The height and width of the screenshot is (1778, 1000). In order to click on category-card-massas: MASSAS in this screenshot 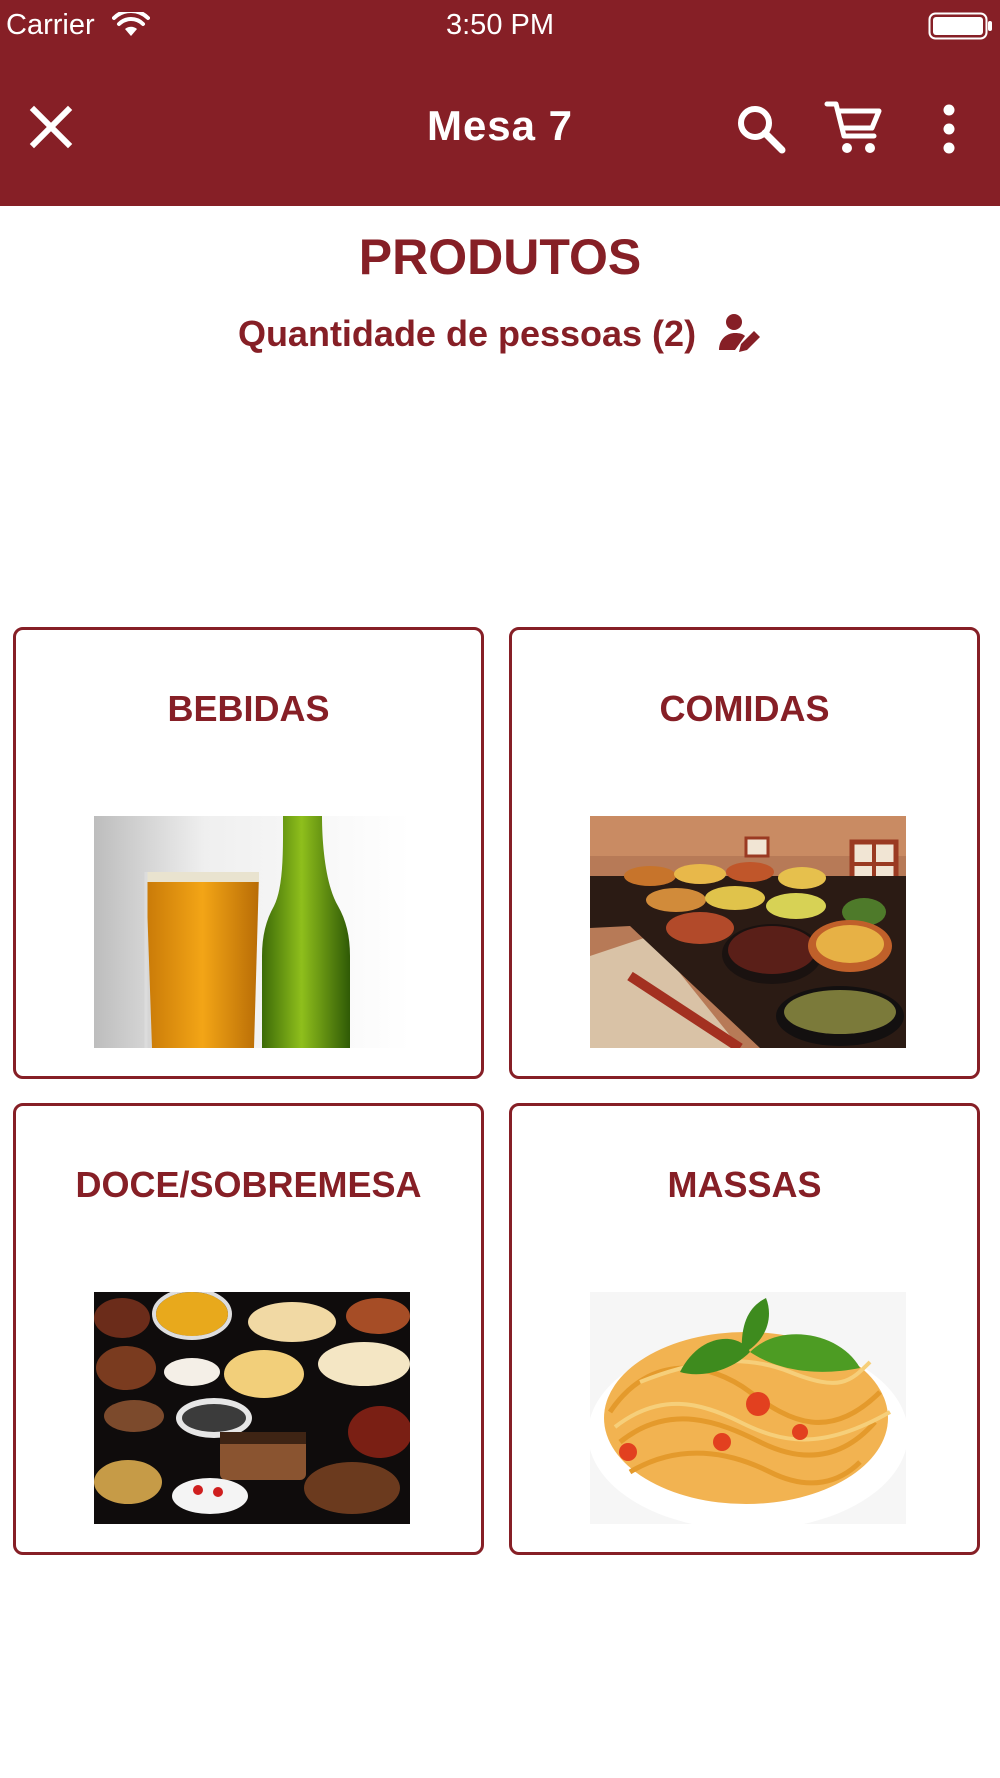, I will do `click(744, 1329)`.